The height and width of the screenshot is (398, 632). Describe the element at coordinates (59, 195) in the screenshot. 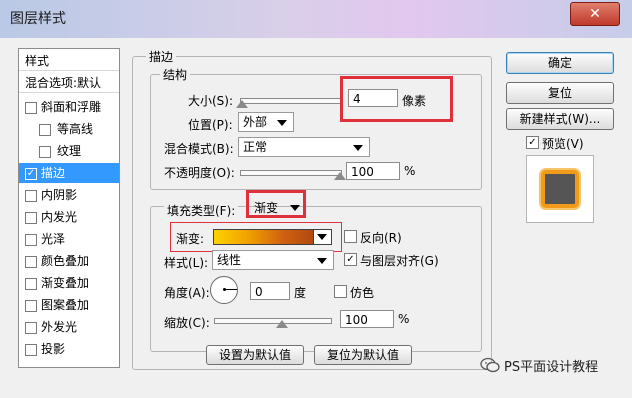

I see `list-item-label: 内阴影` at that location.